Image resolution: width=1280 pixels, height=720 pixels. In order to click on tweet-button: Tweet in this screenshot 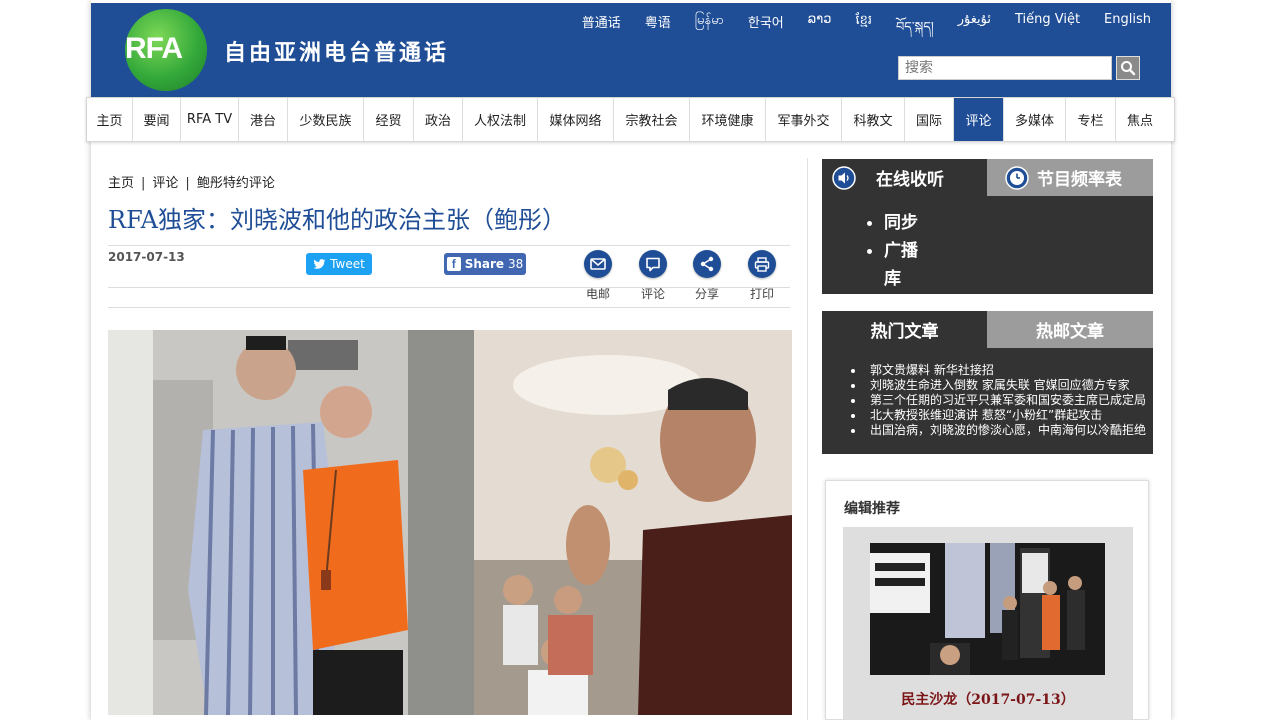, I will do `click(339, 264)`.